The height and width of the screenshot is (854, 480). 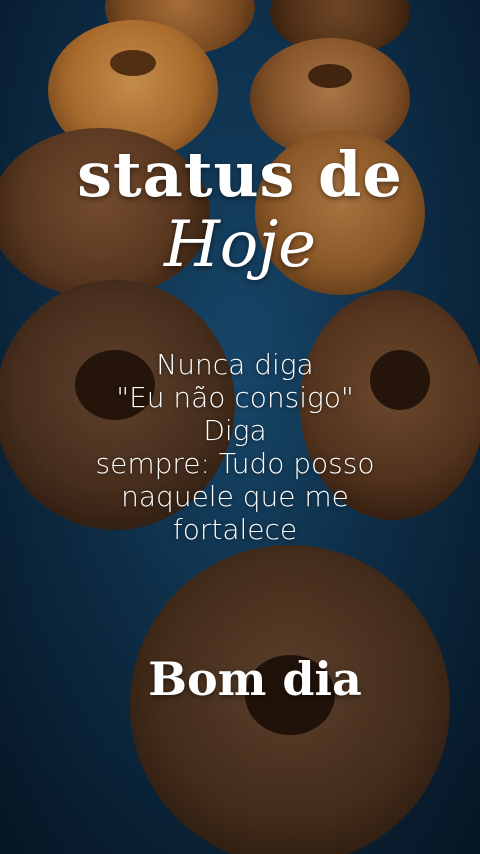 What do you see at coordinates (235, 430) in the screenshot?
I see `quote-line: Diga` at bounding box center [235, 430].